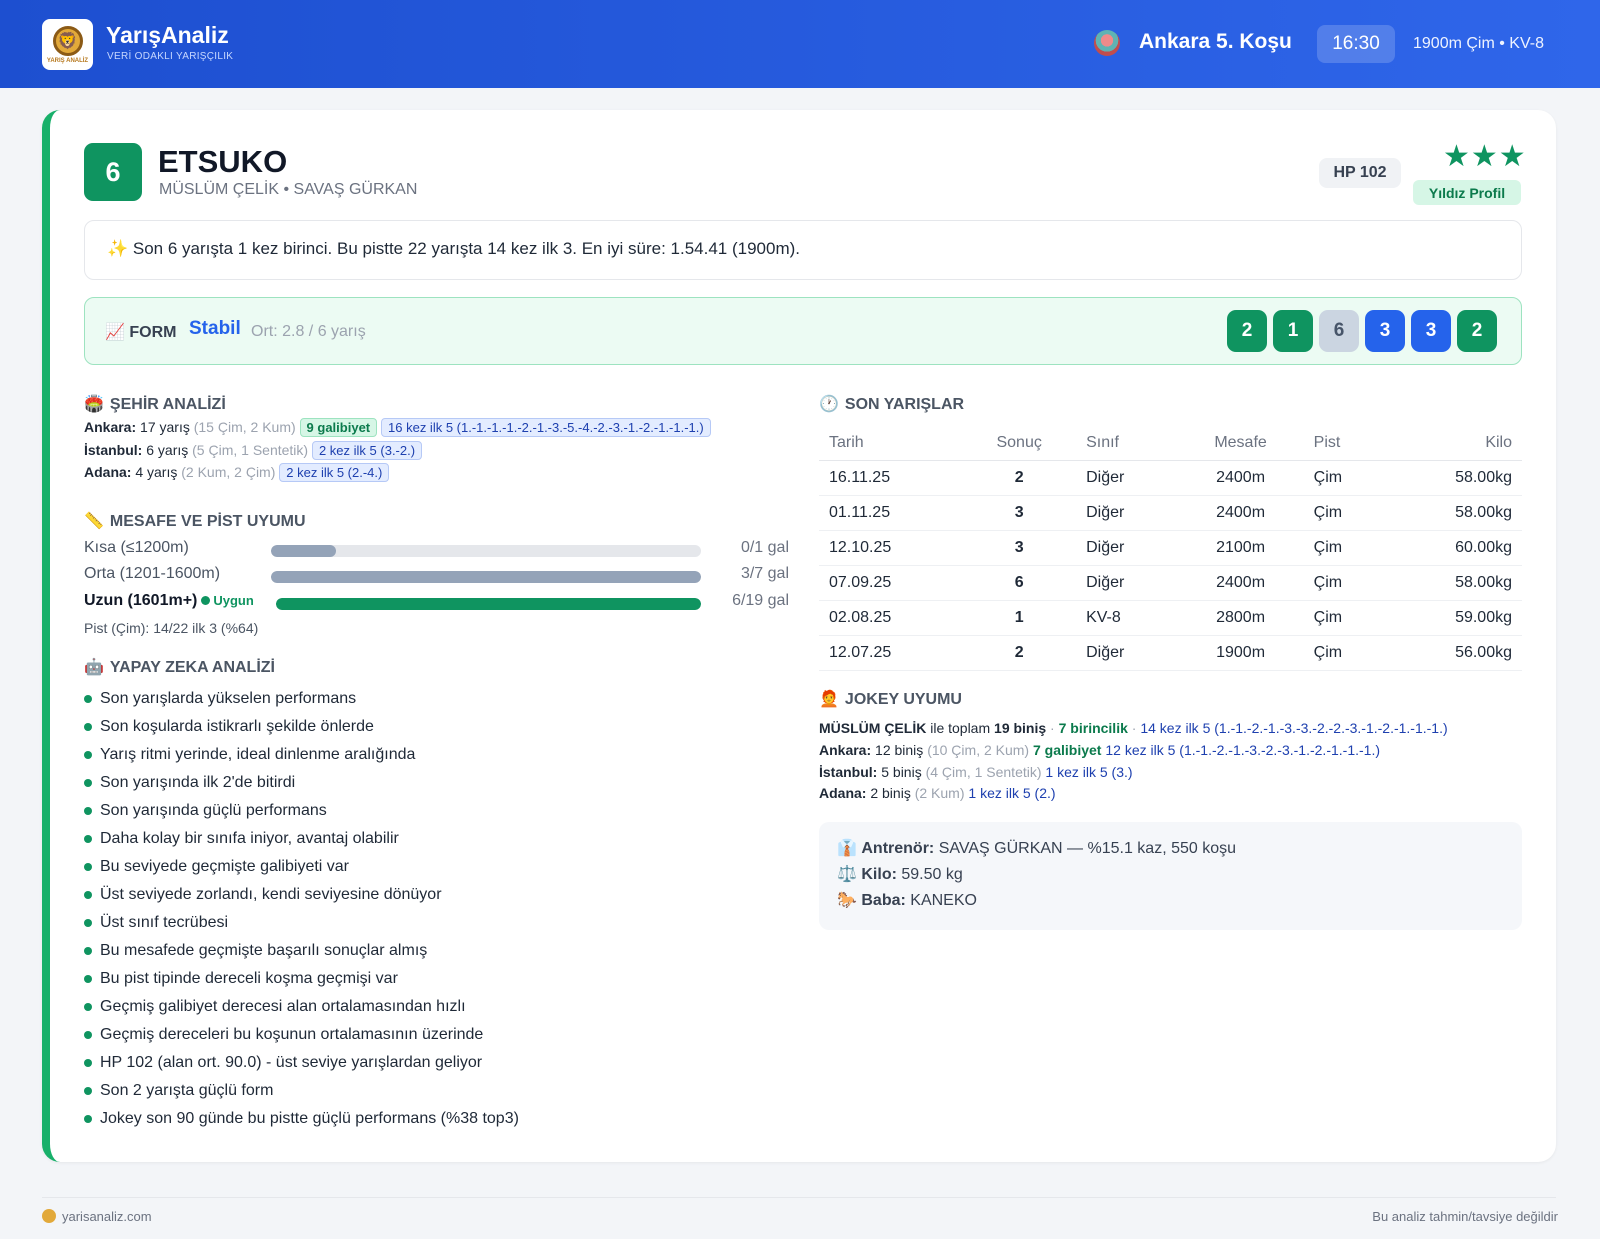  I want to click on table-row: 07.09.25 6 Diğer 2400m Çim 58.00kg, so click(1170, 583).